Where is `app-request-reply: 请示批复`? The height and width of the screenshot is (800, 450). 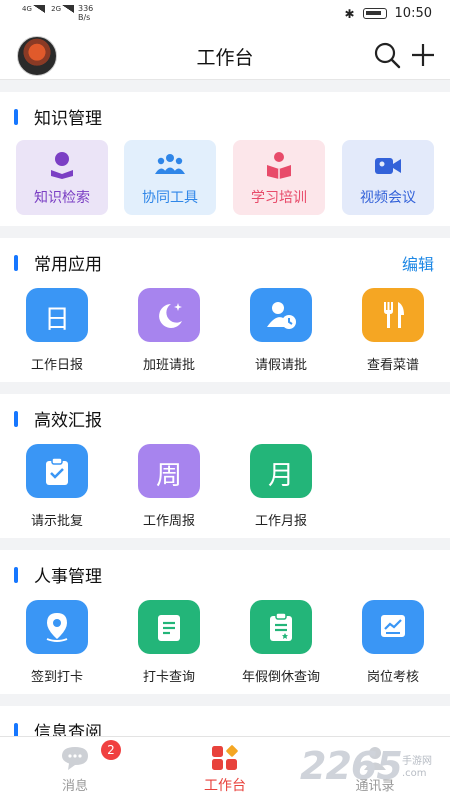
app-request-reply: 请示批复 is located at coordinates (57, 489).